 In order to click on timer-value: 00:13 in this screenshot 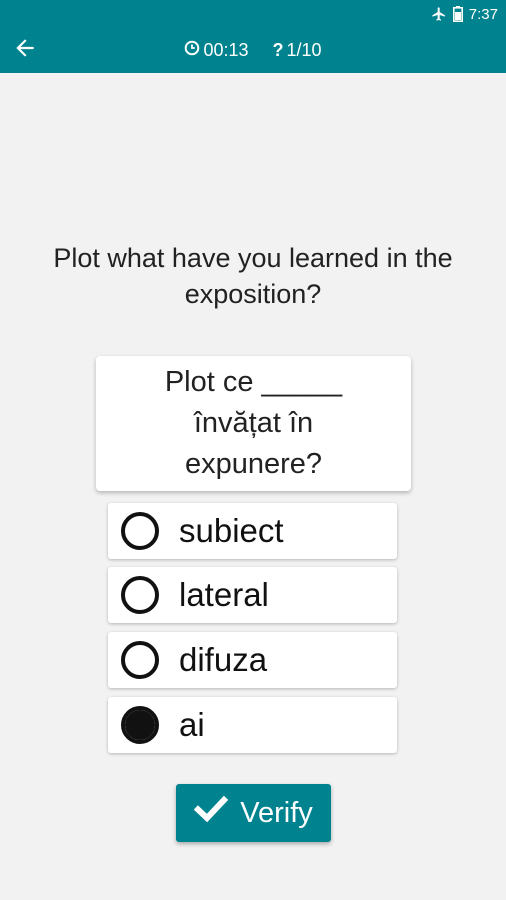, I will do `click(226, 50)`.